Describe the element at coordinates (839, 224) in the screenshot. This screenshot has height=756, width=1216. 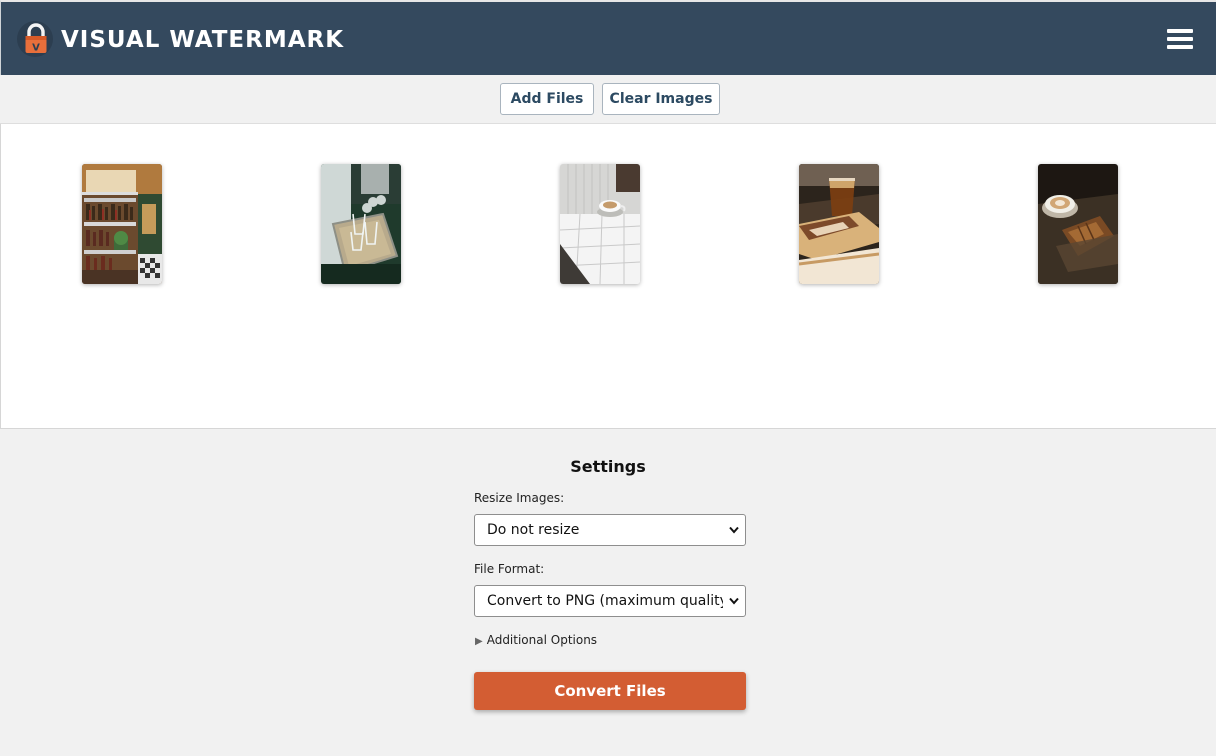
I see `thumbnail-iced-coffee-cake` at that location.